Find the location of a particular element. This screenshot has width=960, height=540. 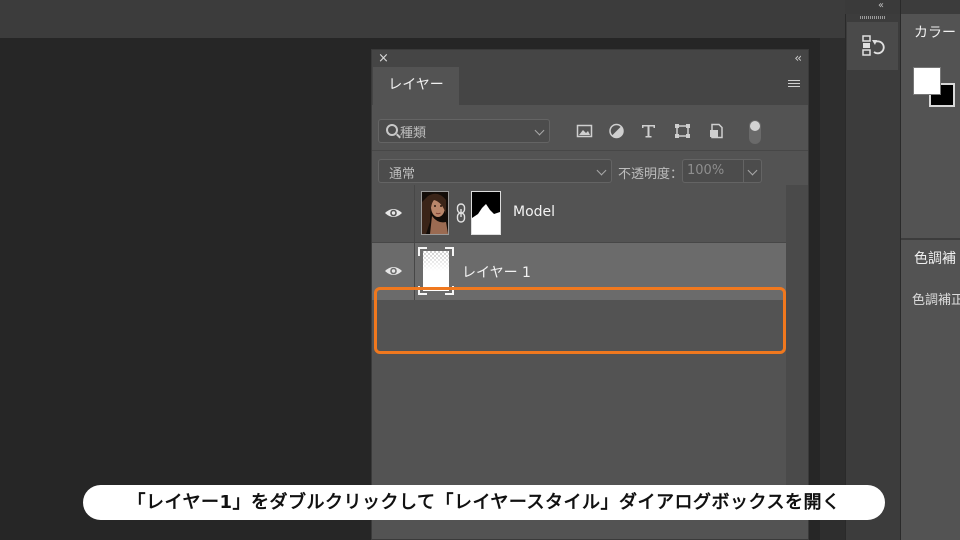

adjustments-panel is located at coordinates (930, 390).